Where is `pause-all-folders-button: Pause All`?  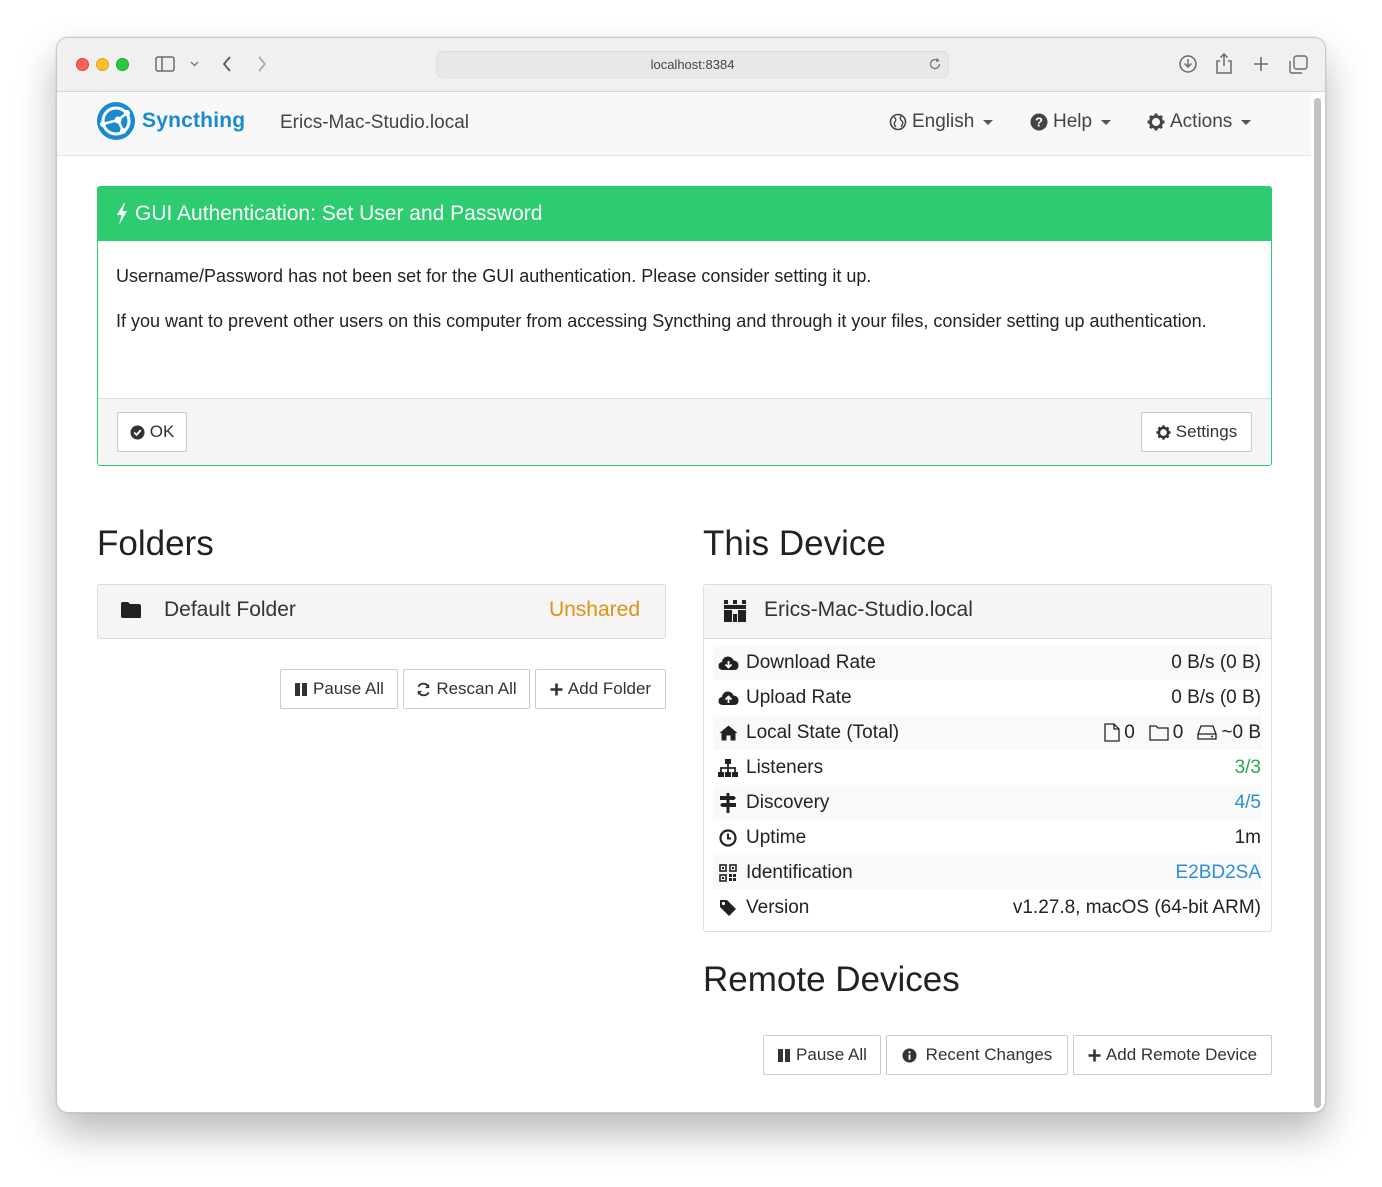
pause-all-folders-button: Pause All is located at coordinates (339, 689).